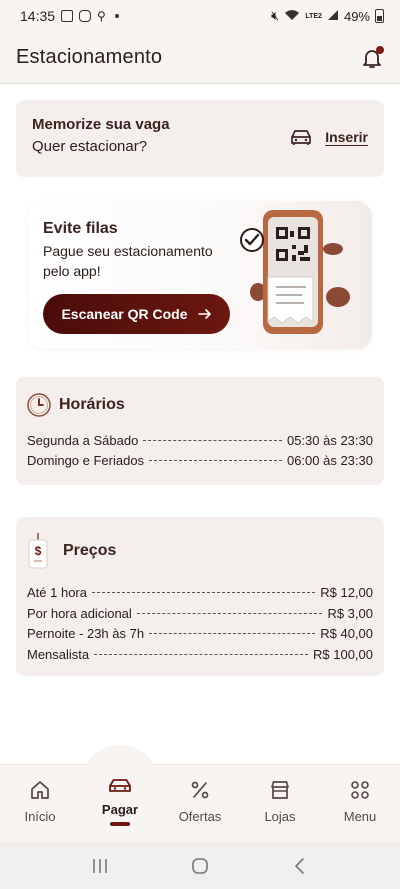  Describe the element at coordinates (292, 16) in the screenshot. I see `wifi-icon` at that location.